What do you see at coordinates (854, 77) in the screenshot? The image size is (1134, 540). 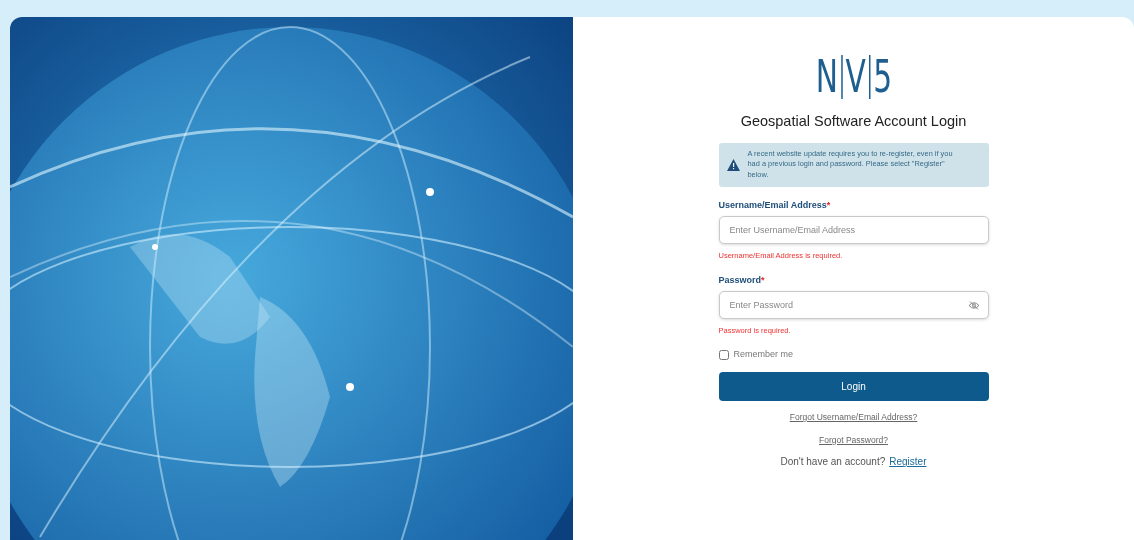 I see `logo-letter: V` at bounding box center [854, 77].